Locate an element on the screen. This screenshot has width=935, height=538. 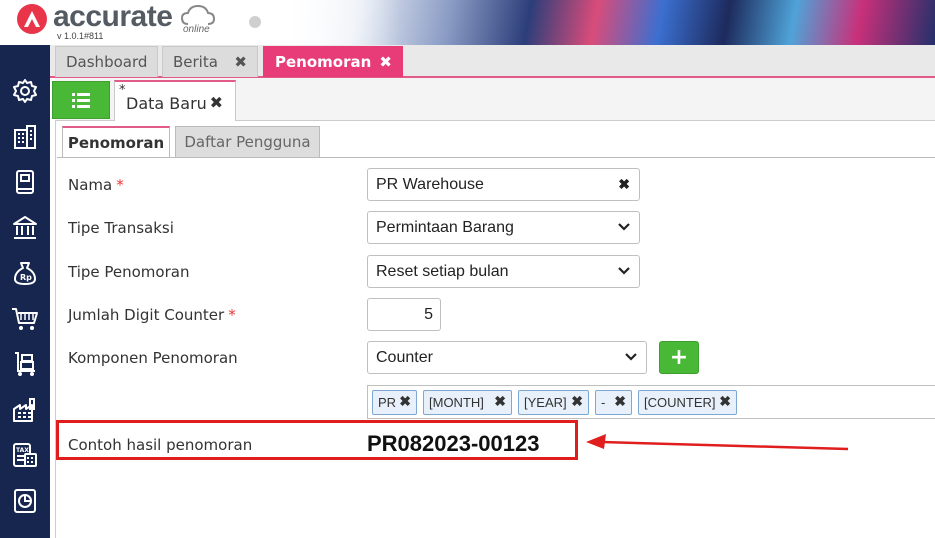
example-value: PR082023-00123 is located at coordinates (453, 443).